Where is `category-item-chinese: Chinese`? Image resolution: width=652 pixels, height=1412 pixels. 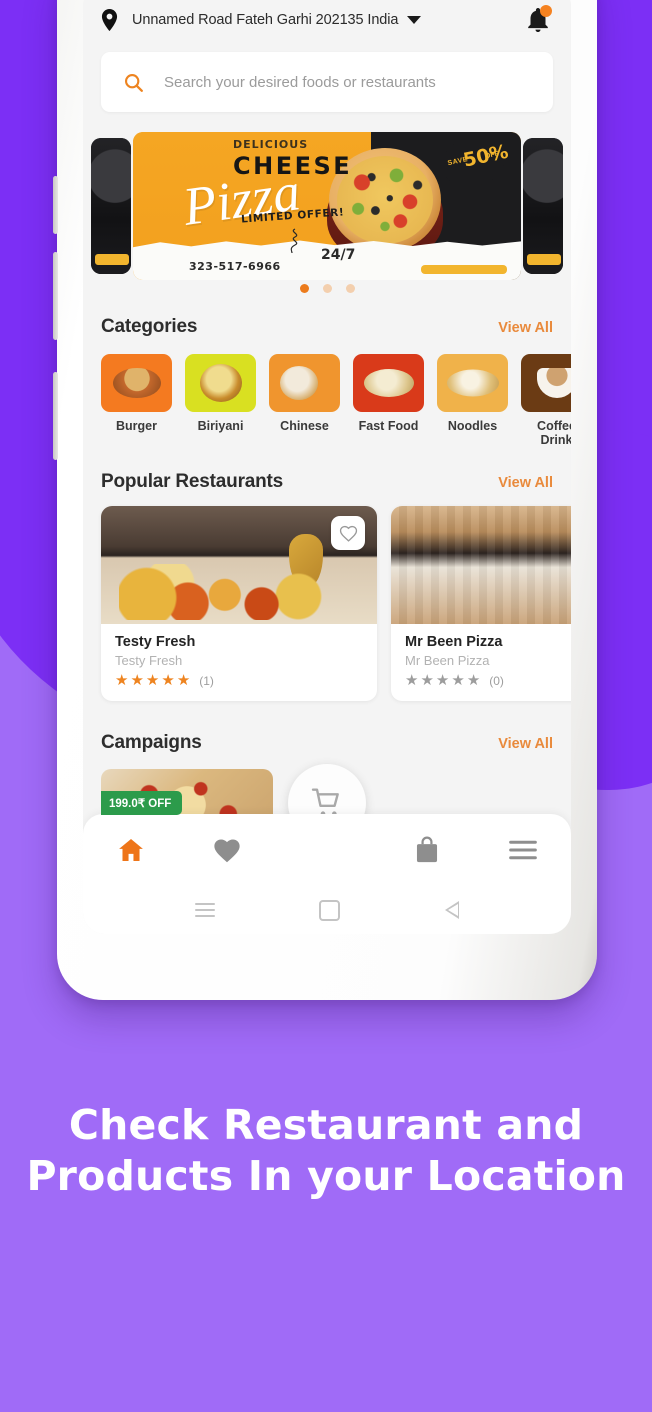 category-item-chinese: Chinese is located at coordinates (304, 400).